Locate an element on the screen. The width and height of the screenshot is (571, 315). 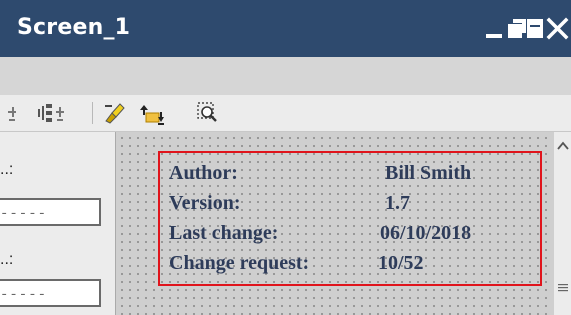
properties-panel: ..: ----- ..: ----- is located at coordinates (58, 223).